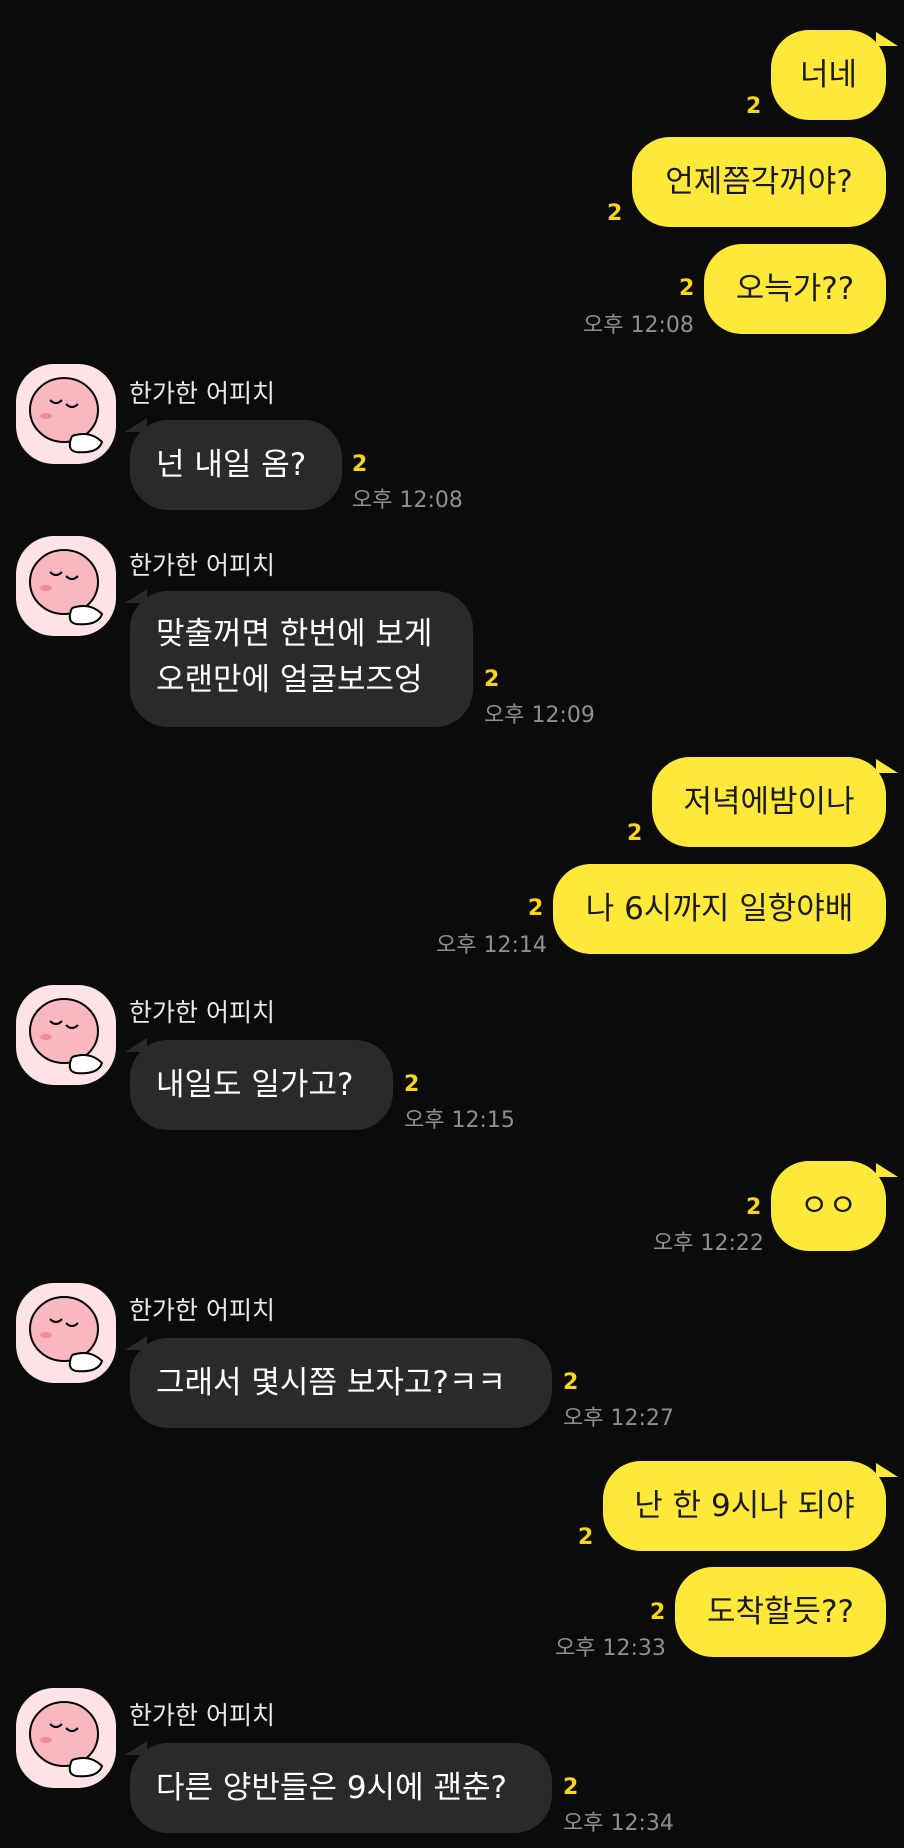  Describe the element at coordinates (618, 1823) in the screenshot. I see `message-time: 오후 12:34` at that location.